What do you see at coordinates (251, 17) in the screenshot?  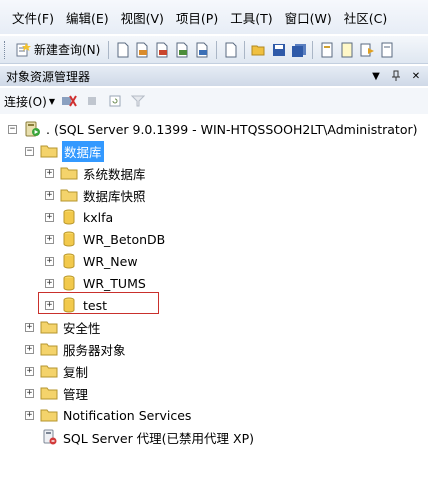 I see `menu-tools: 工具(T)` at bounding box center [251, 17].